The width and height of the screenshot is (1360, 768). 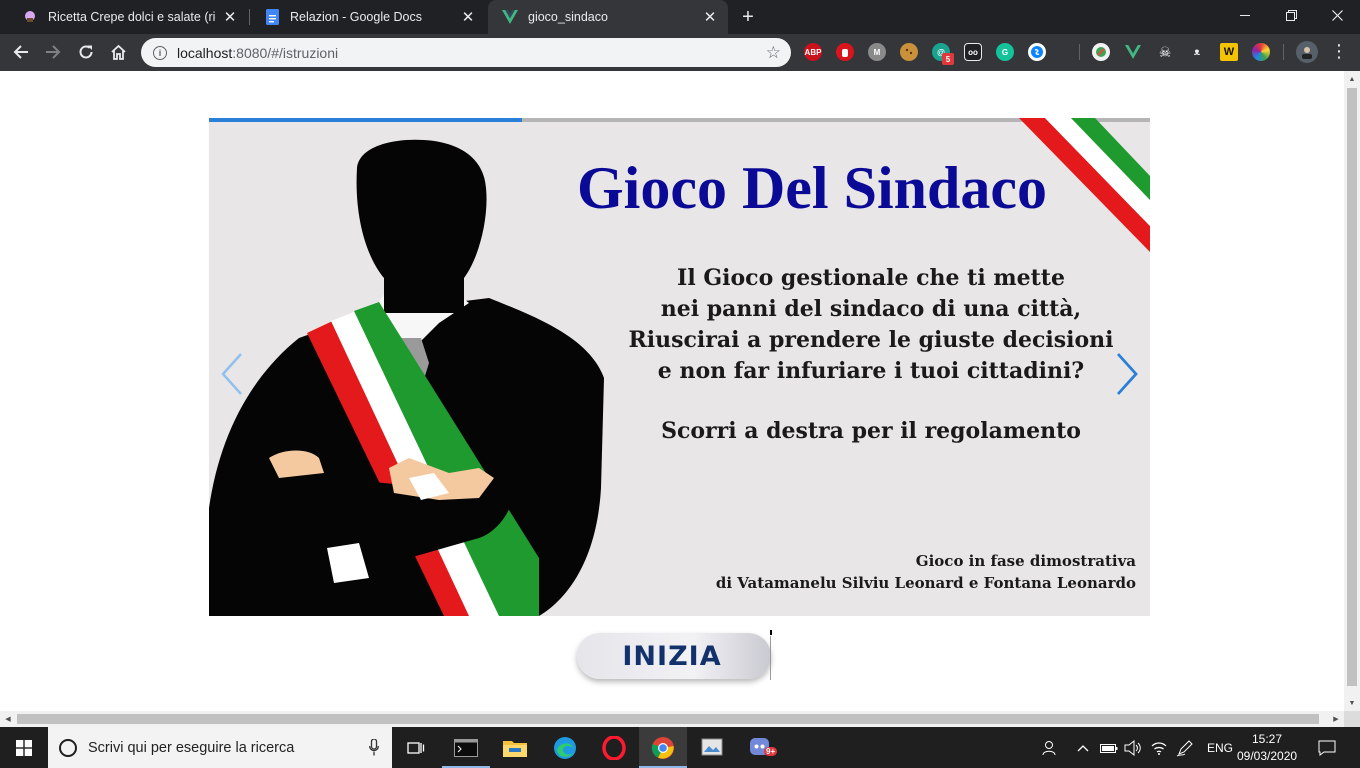 What do you see at coordinates (374, 747) in the screenshot?
I see `microphone-icon` at bounding box center [374, 747].